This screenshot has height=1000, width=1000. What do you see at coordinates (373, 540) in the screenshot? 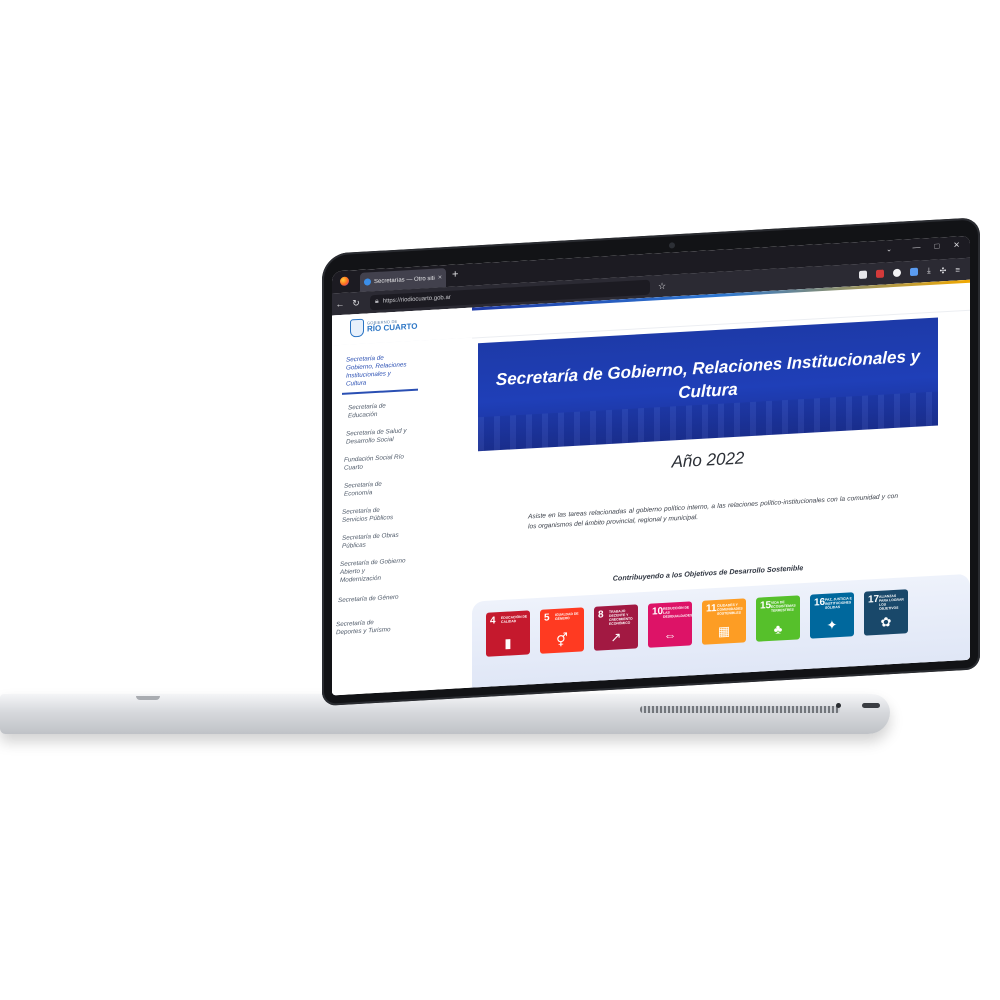
I see `sidebar-item-obras: Secretaría de Obras Públicas` at bounding box center [373, 540].